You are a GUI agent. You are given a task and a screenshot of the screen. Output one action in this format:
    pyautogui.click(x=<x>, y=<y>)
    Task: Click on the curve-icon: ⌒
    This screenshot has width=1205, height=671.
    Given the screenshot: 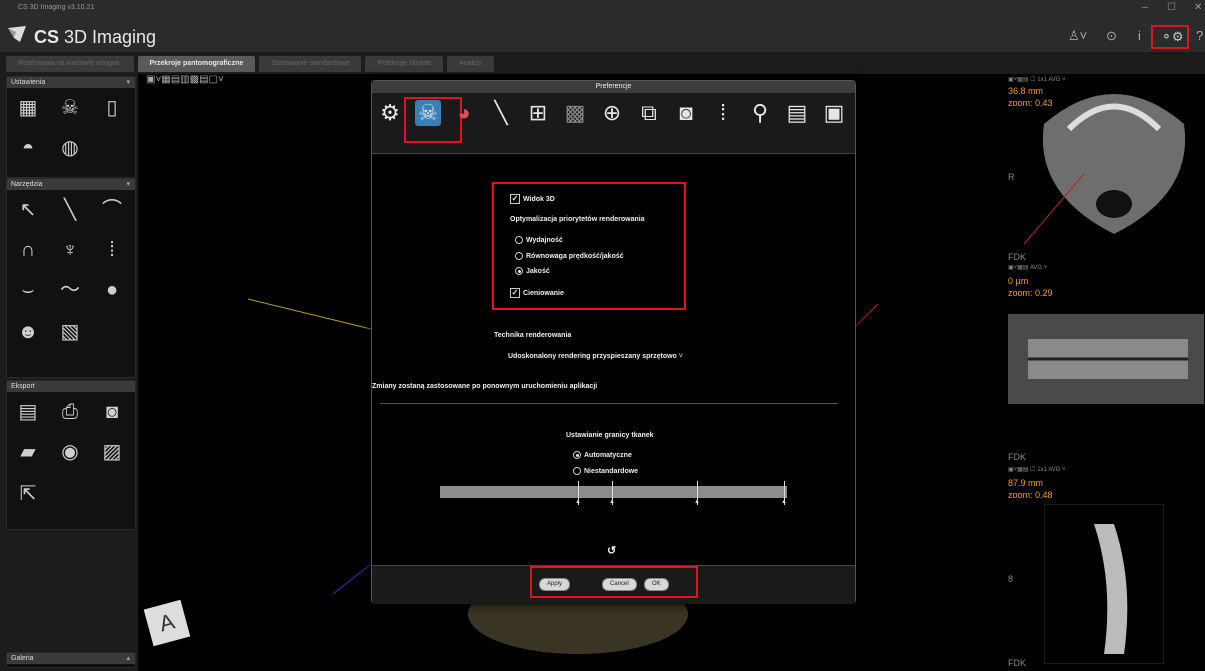 What is the action you would take?
    pyautogui.click(x=112, y=210)
    